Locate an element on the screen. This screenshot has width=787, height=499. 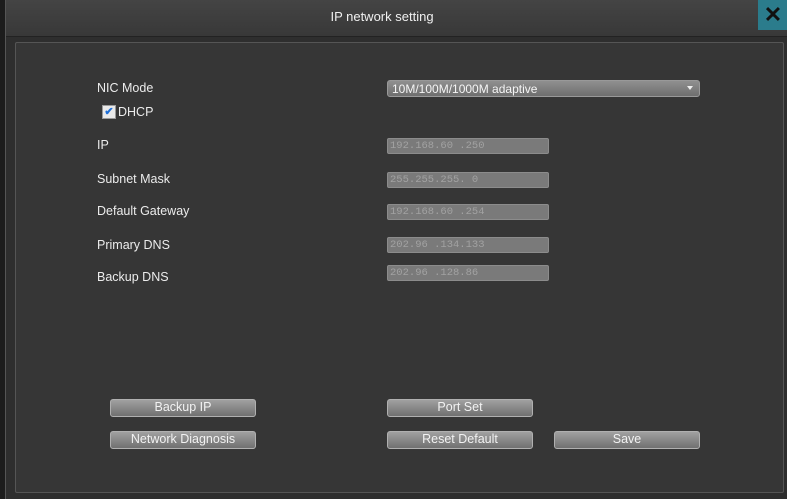
close-button: ✕ is located at coordinates (772, 15).